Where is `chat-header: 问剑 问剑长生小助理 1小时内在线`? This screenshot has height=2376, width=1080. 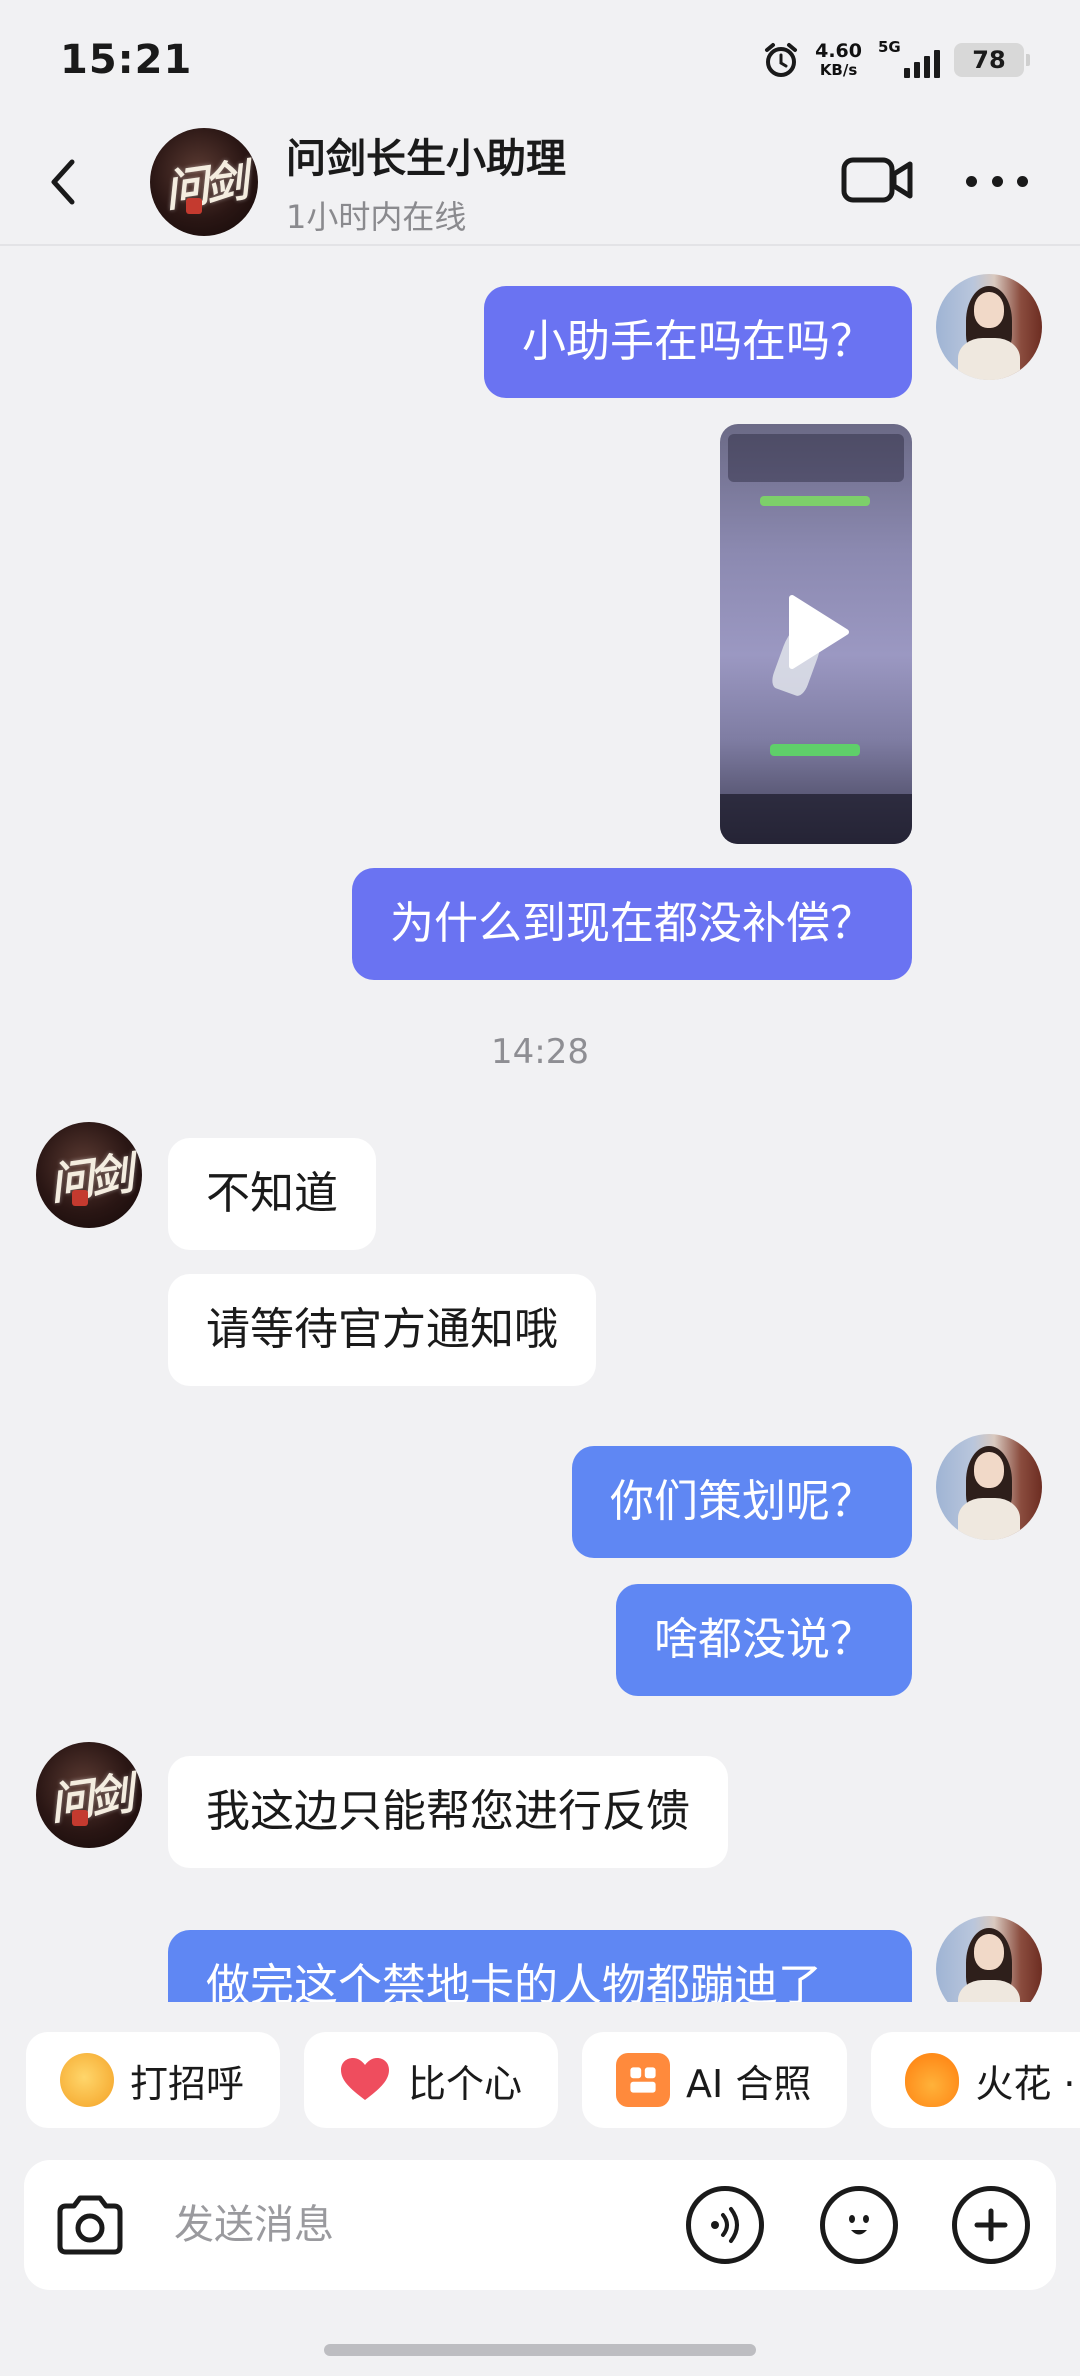 chat-header: 问剑 问剑长生小助理 1小时内在线 is located at coordinates (540, 183).